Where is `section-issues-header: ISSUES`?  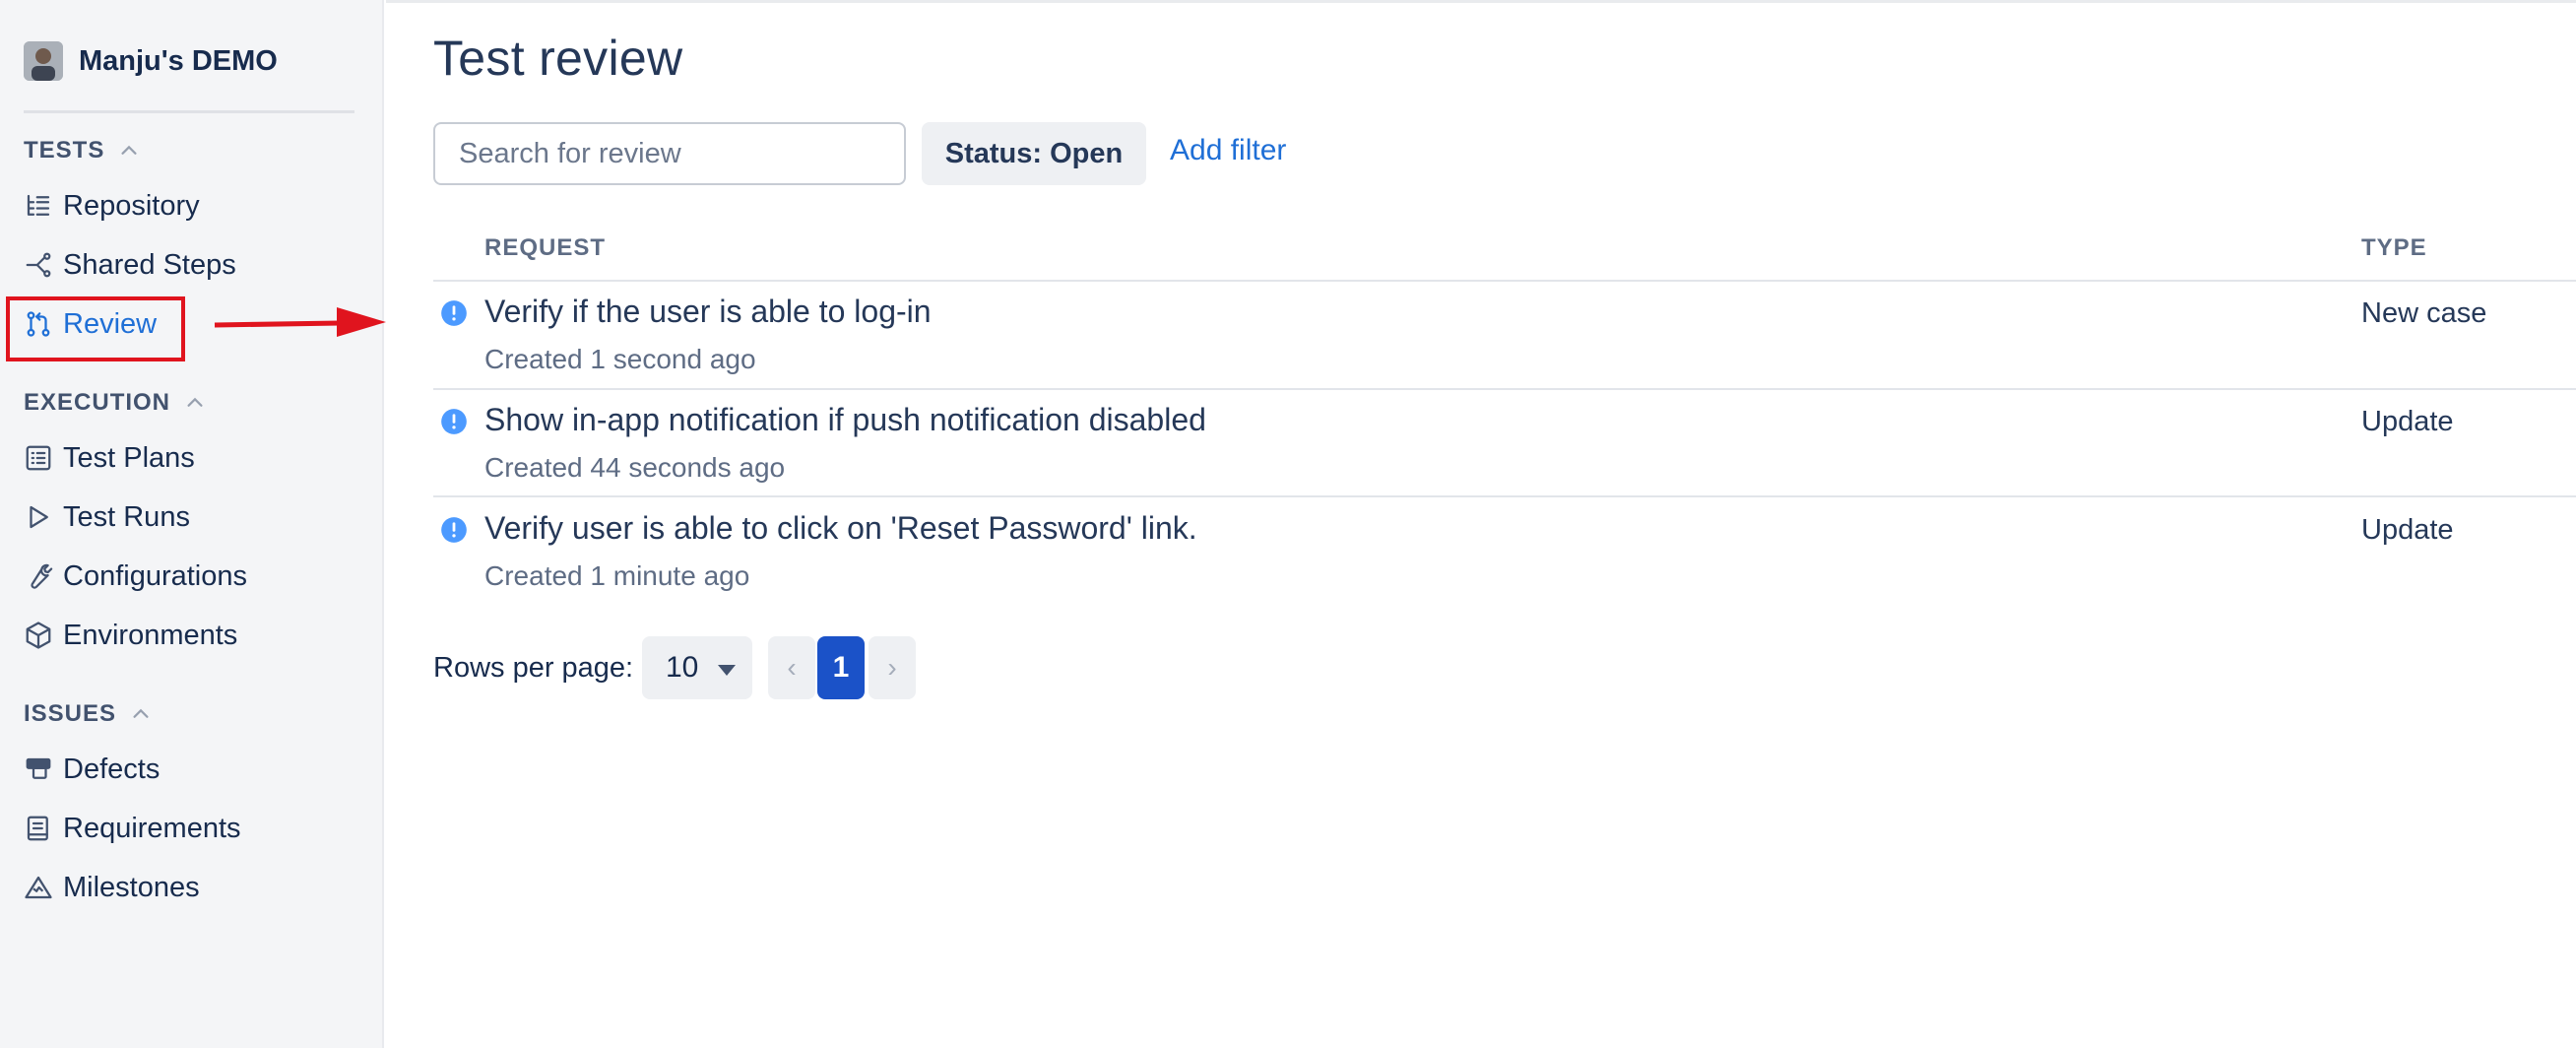
section-issues-header: ISSUES is located at coordinates (88, 714).